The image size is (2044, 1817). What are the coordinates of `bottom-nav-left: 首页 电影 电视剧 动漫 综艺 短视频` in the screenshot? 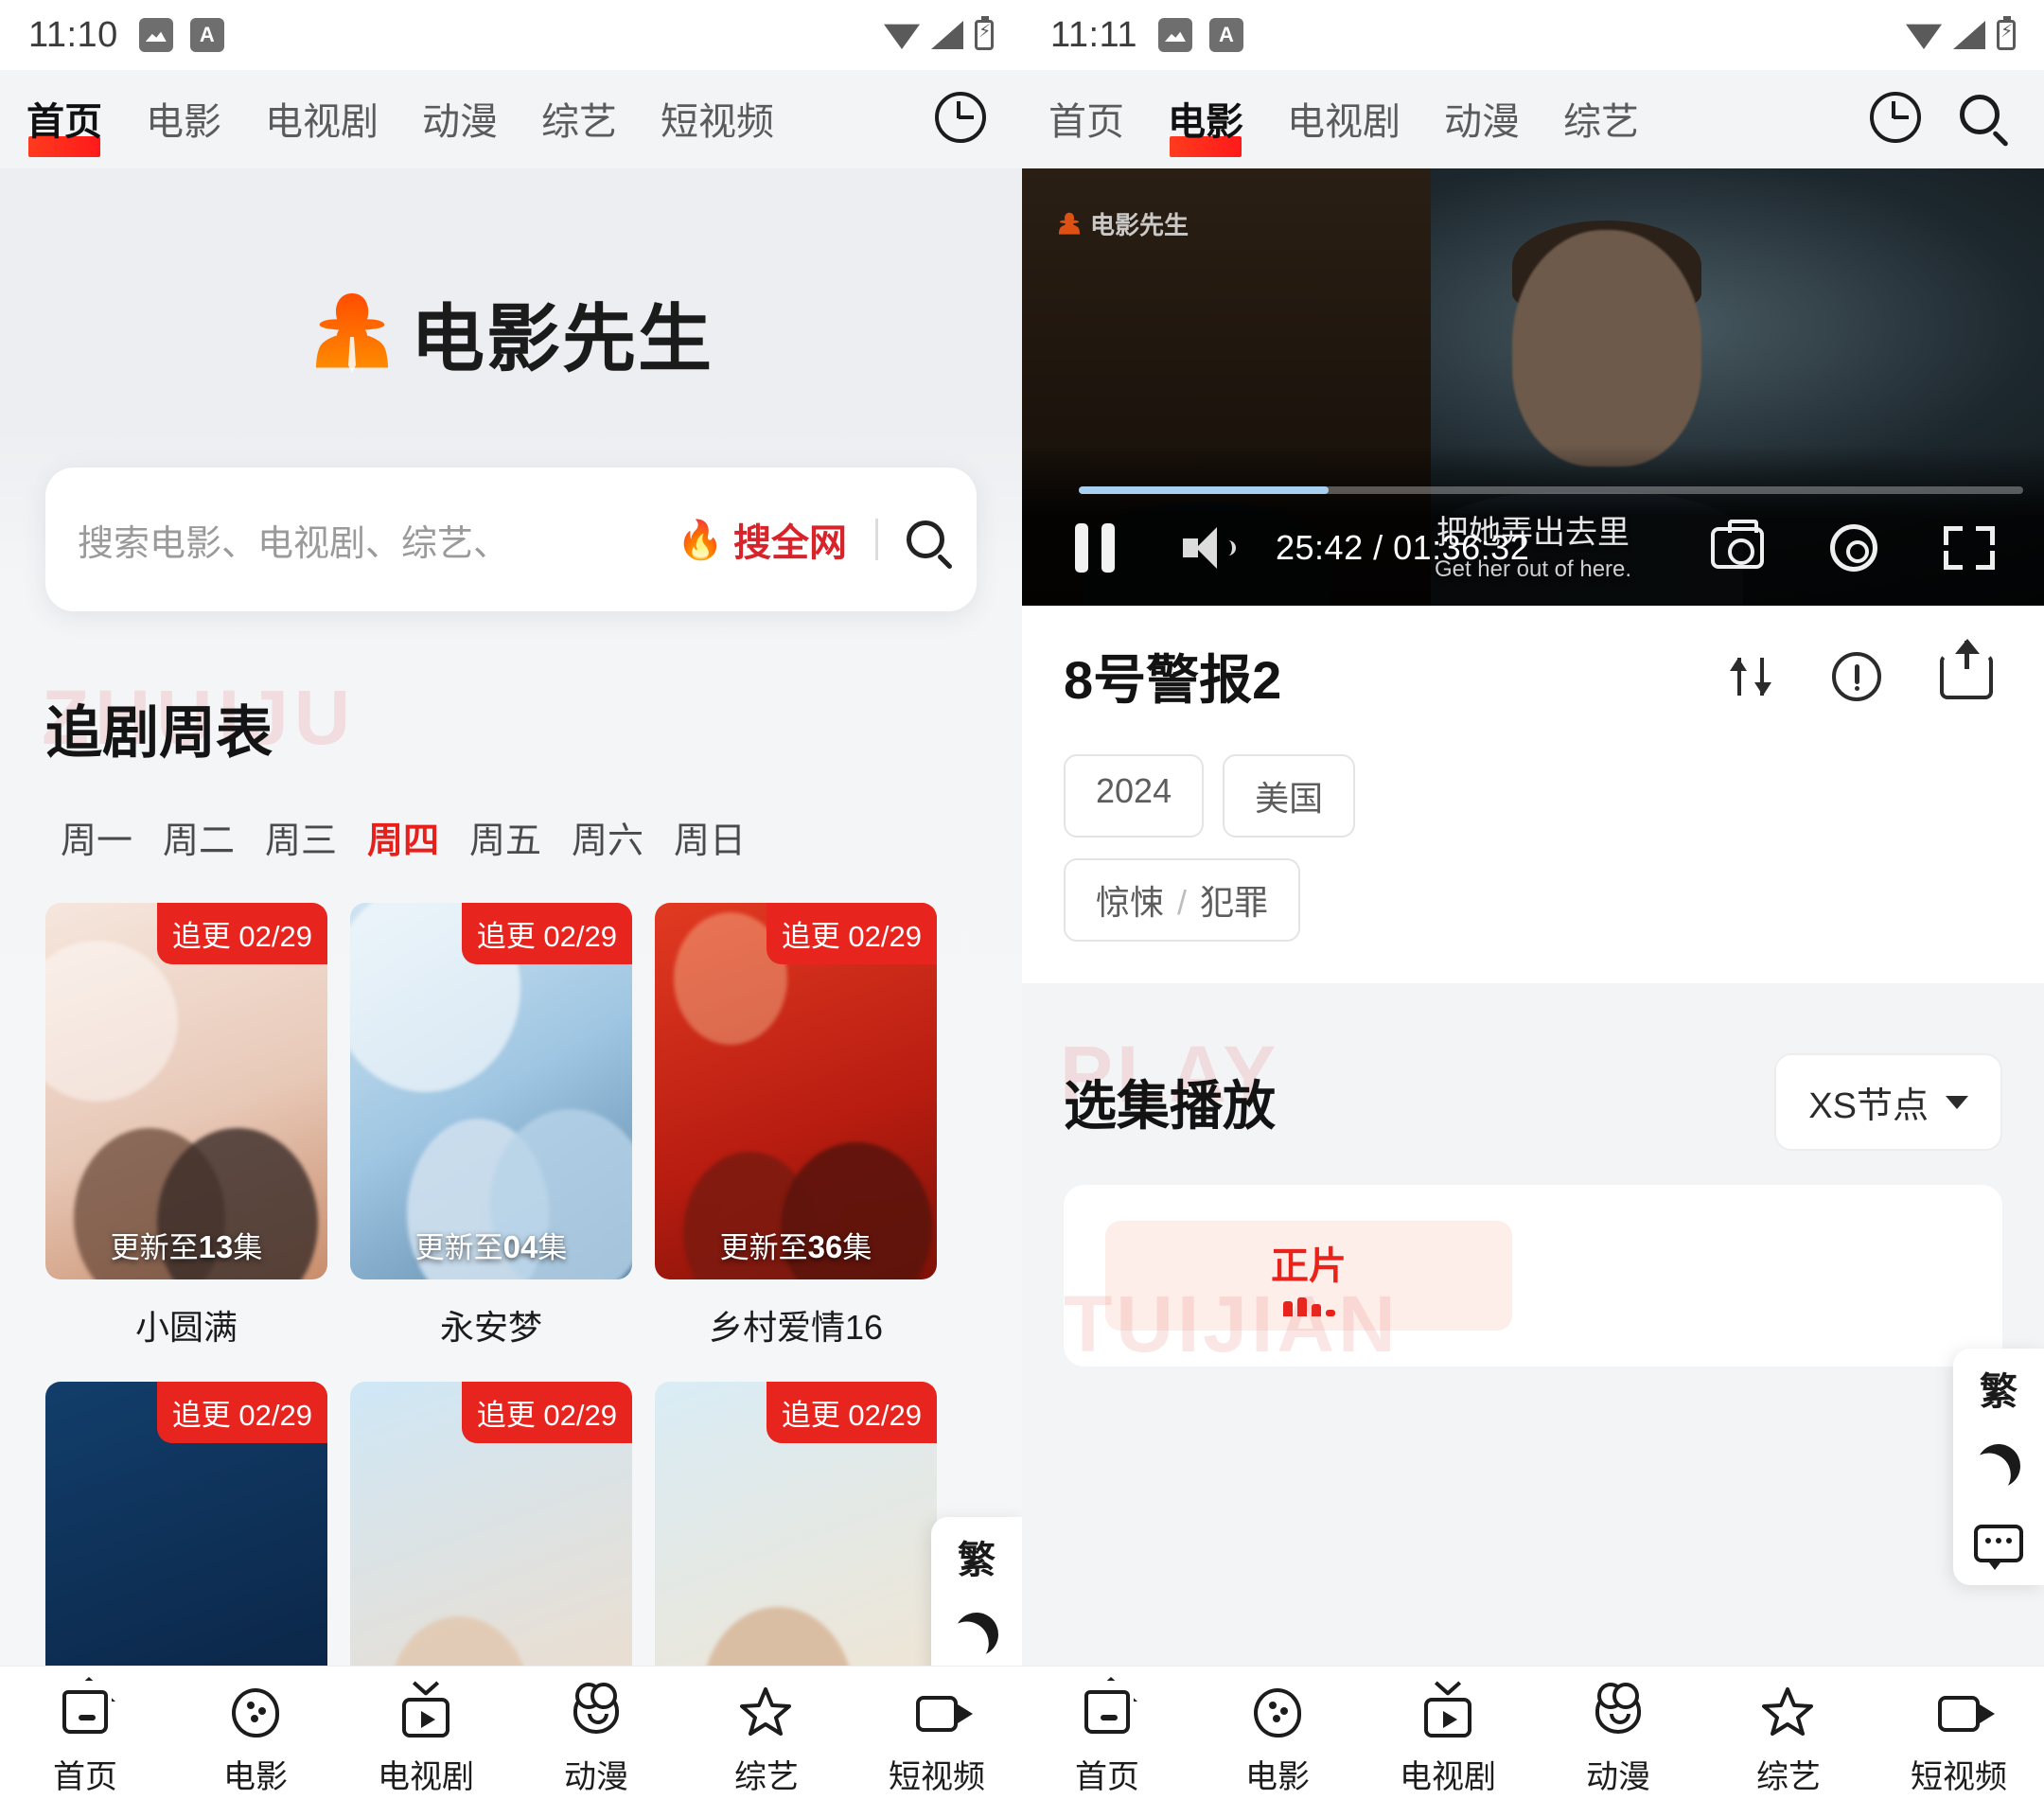 It's located at (511, 1741).